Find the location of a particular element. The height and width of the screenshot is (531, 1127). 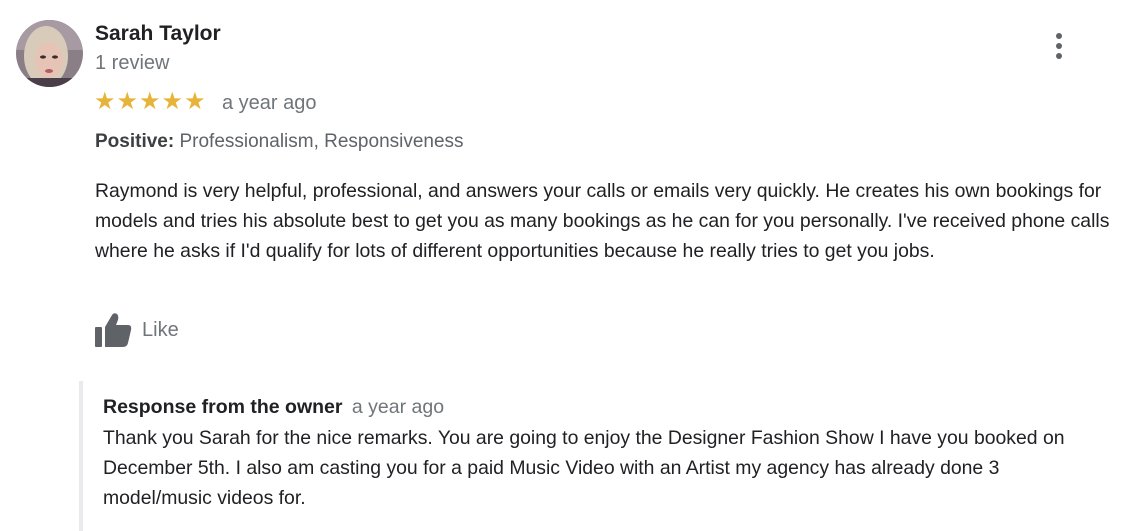

review-time: a year ago is located at coordinates (269, 103).